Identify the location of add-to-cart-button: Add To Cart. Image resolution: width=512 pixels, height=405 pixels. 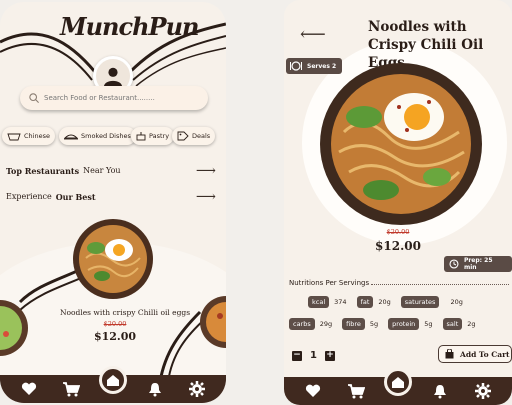
(475, 354).